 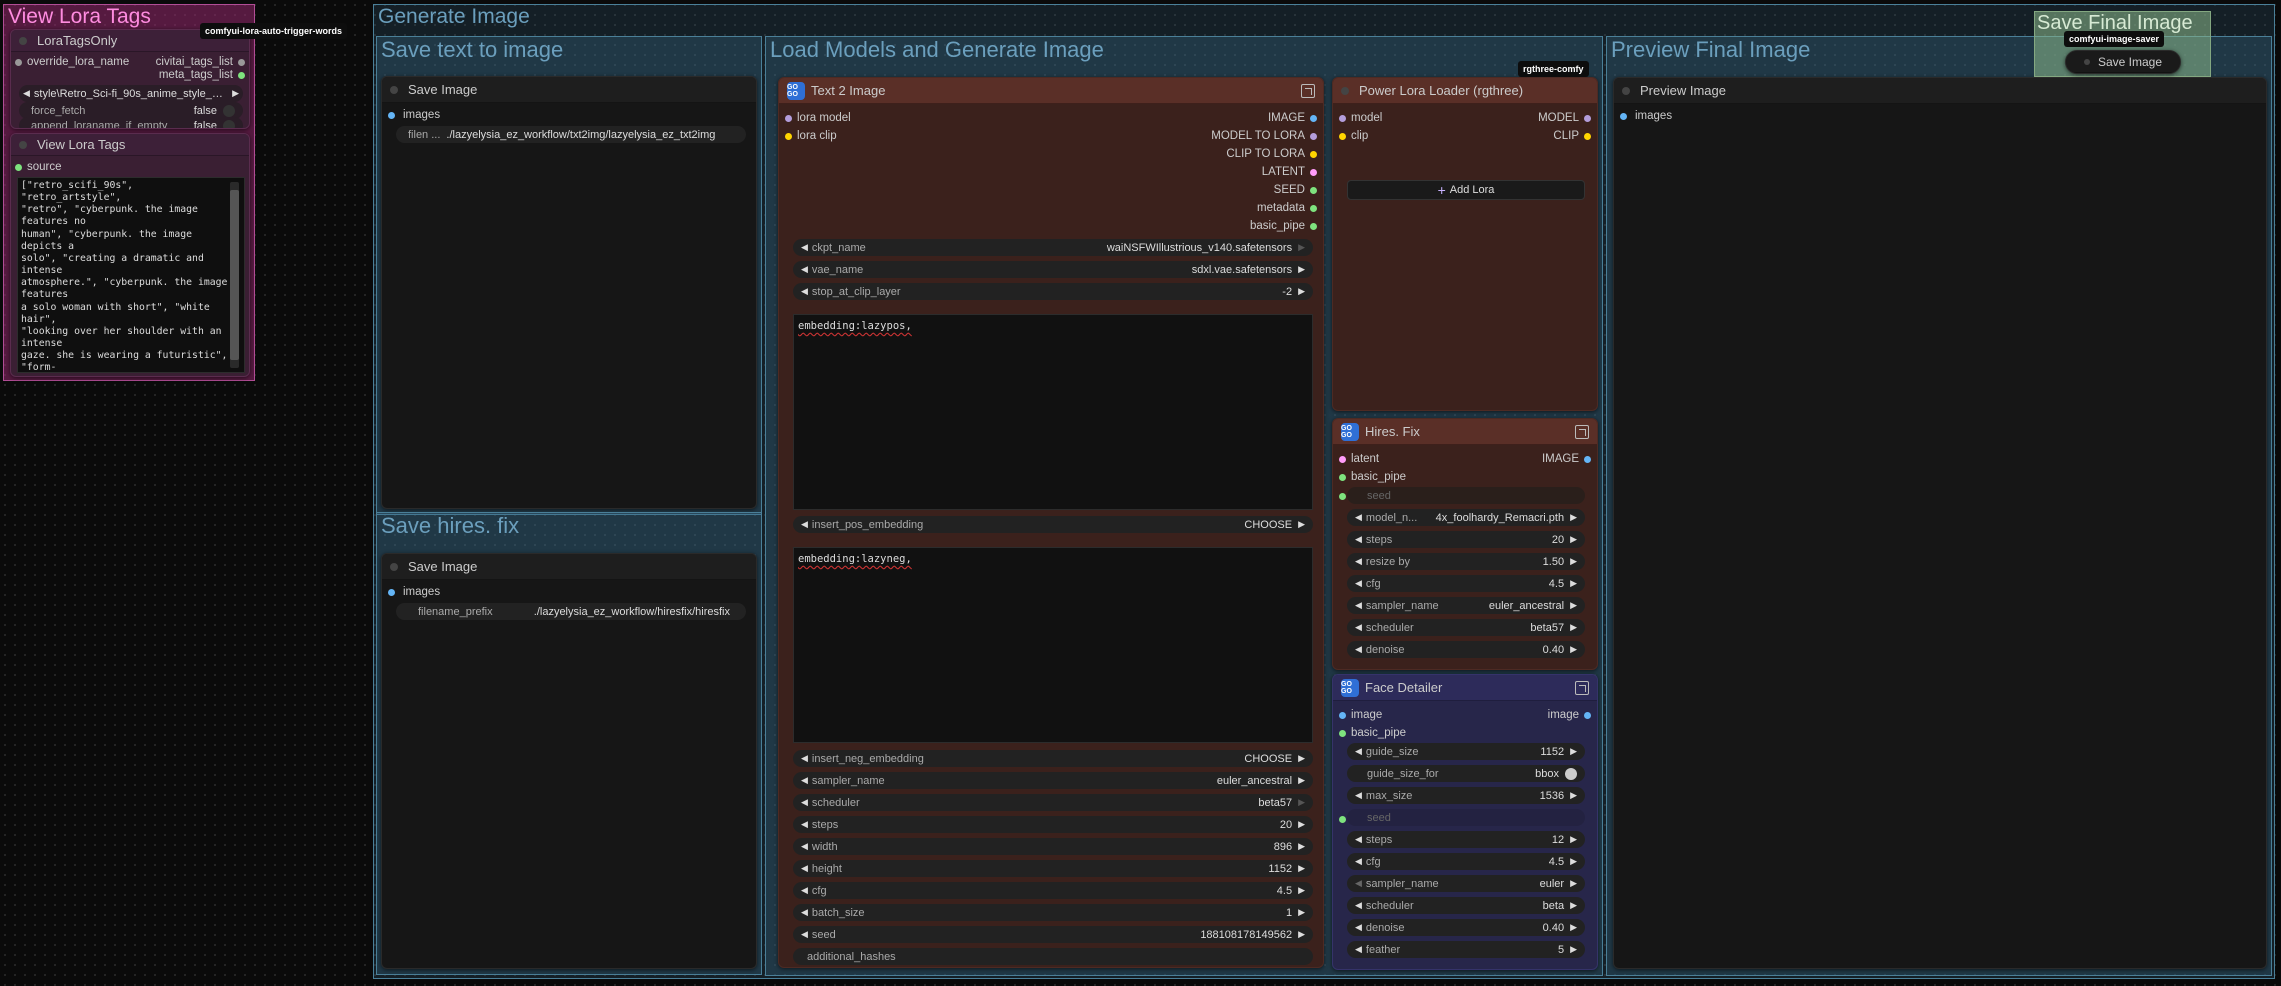 I want to click on guide-size-for-toggle: guide_size_for bbox, so click(x=1466, y=773).